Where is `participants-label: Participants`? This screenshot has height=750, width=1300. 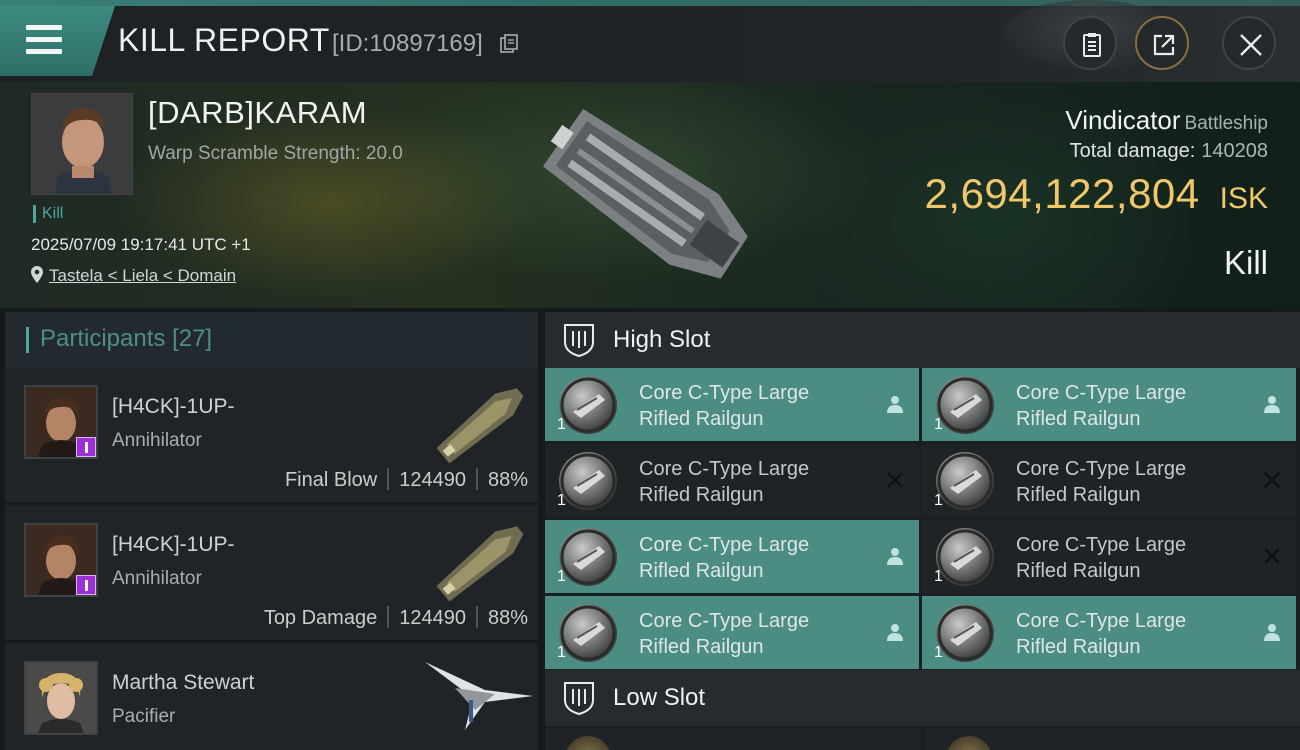 participants-label: Participants is located at coordinates (103, 338).